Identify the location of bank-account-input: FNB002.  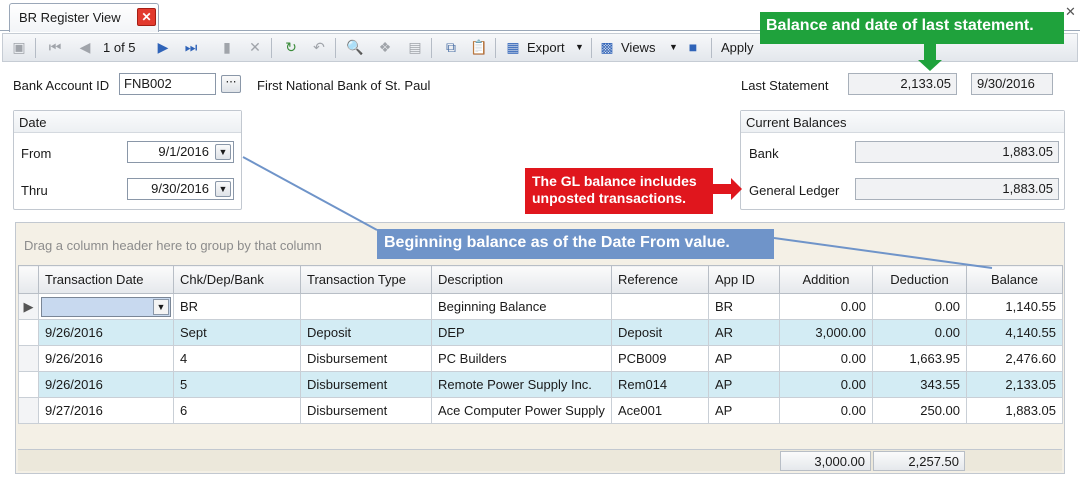
(167, 84).